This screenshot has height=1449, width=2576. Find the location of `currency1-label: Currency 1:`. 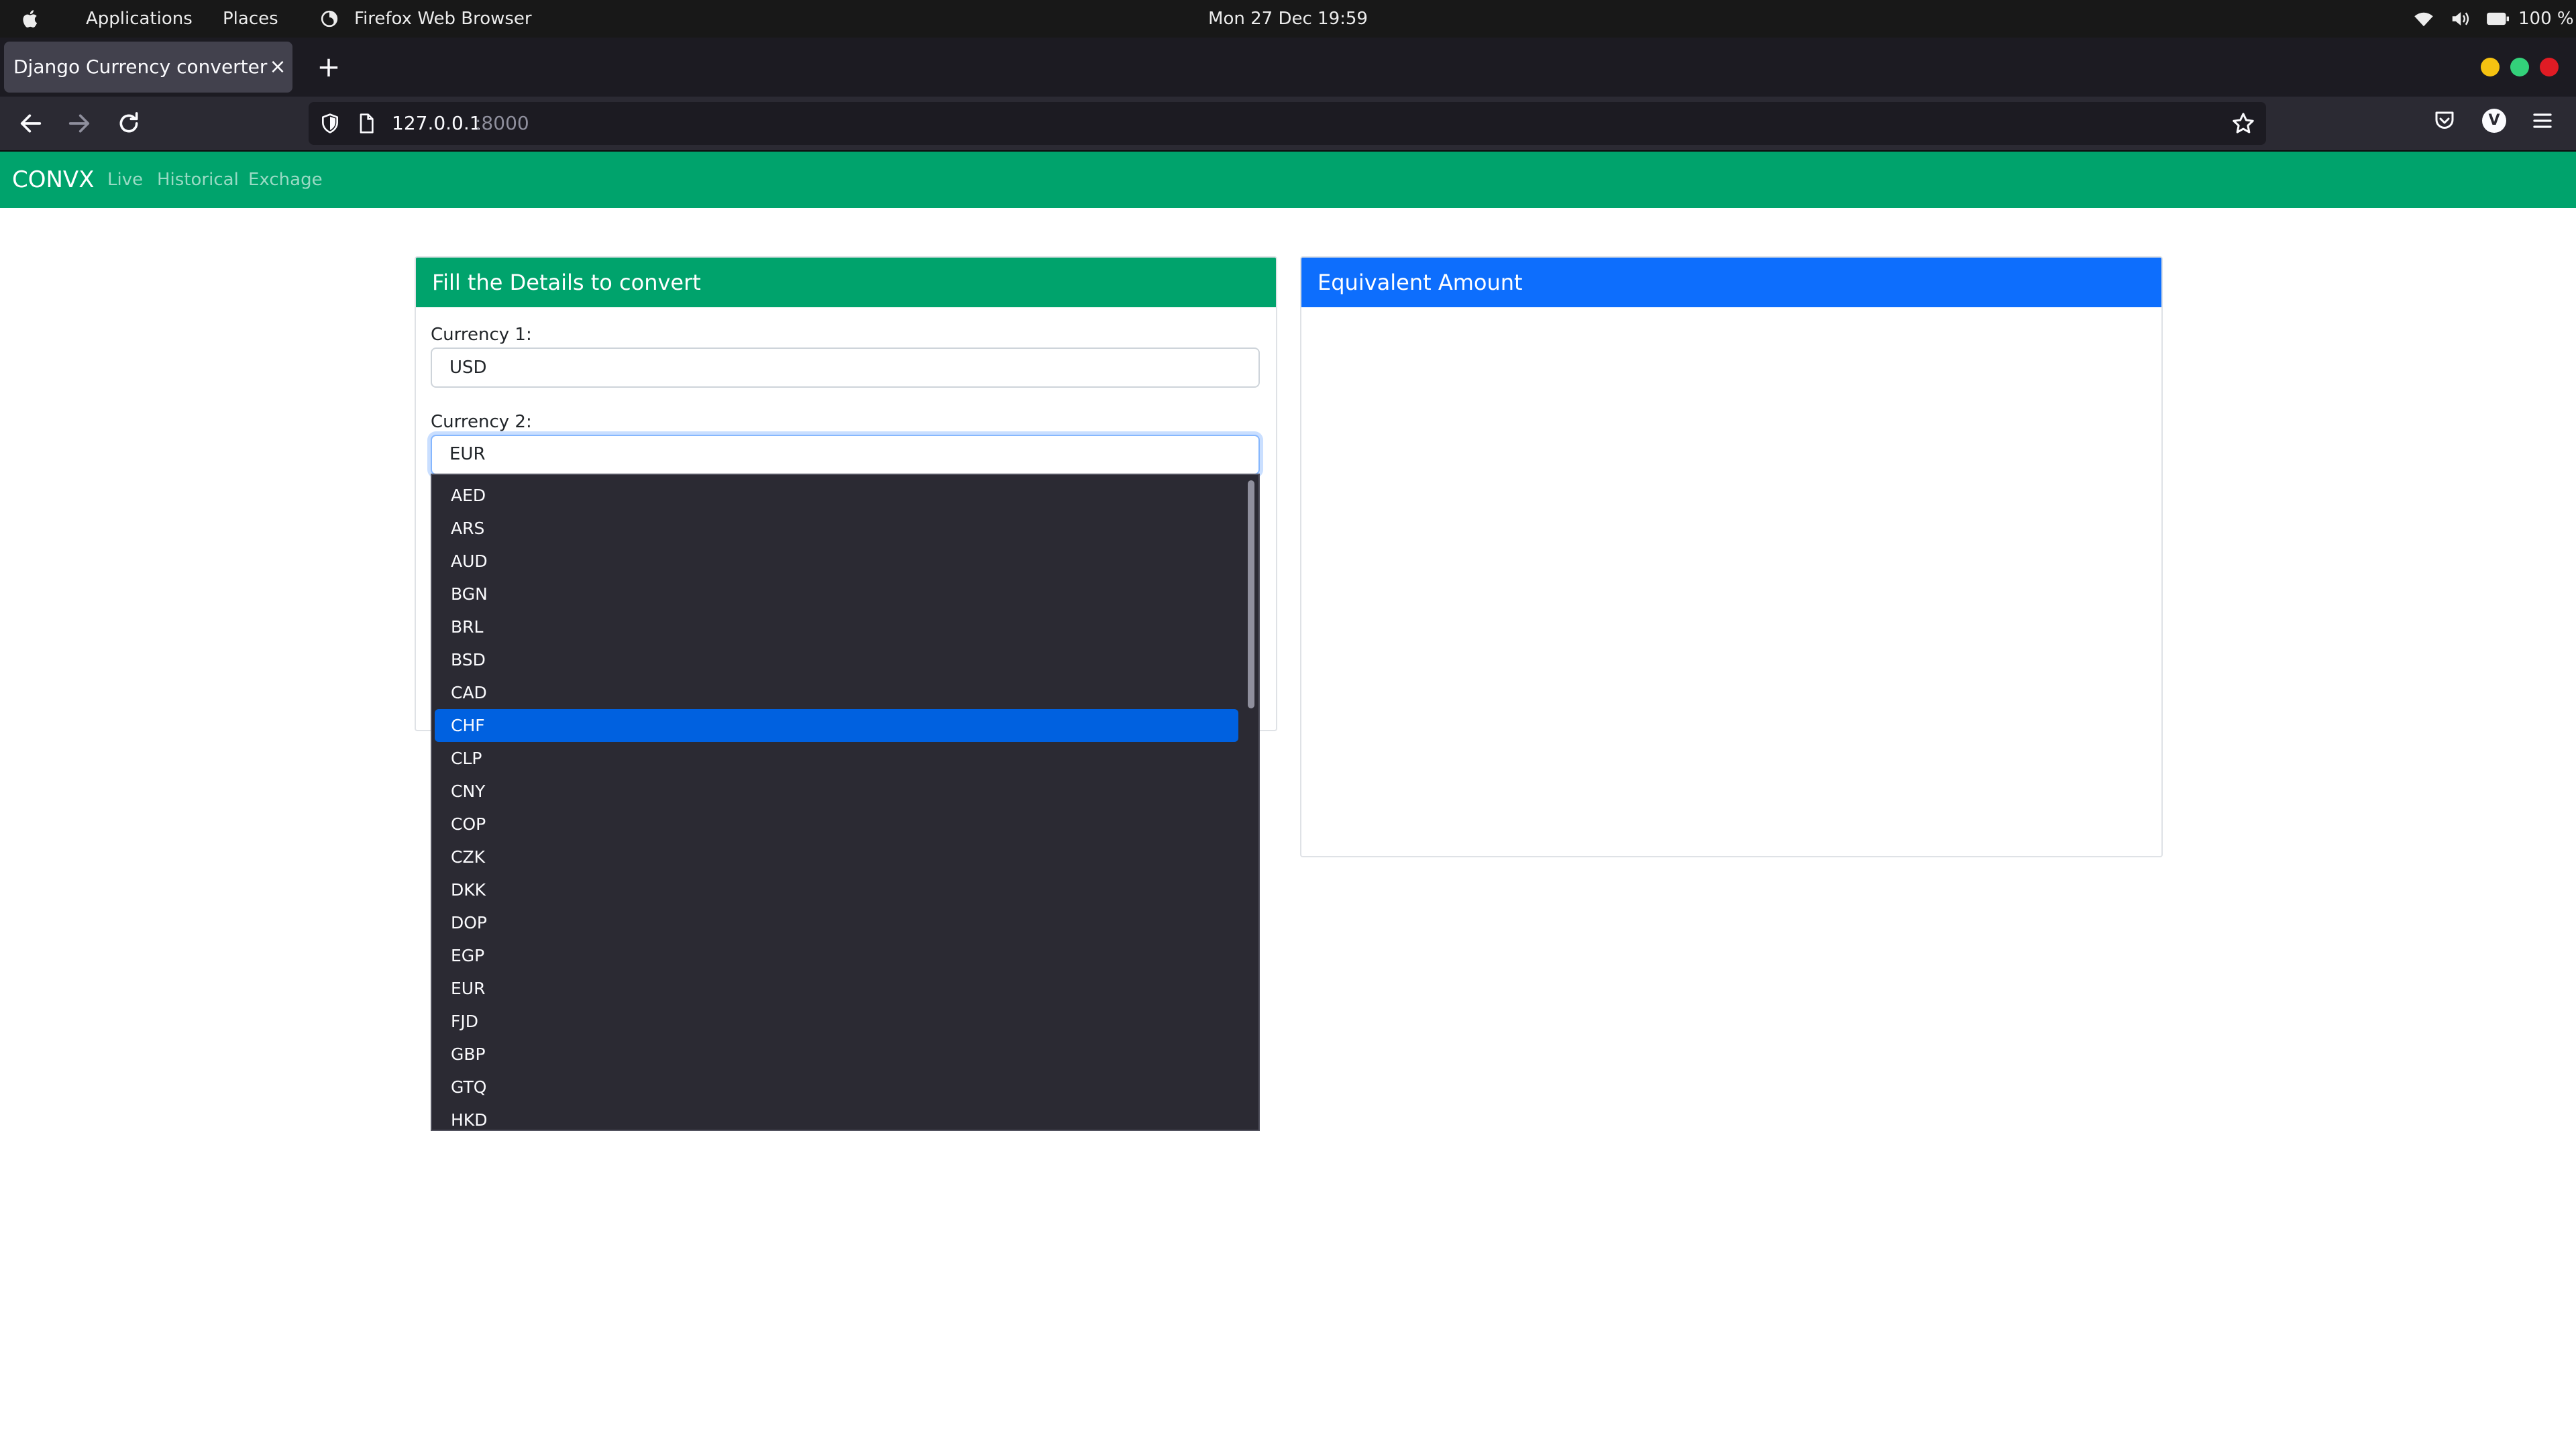

currency1-label: Currency 1: is located at coordinates (481, 335).